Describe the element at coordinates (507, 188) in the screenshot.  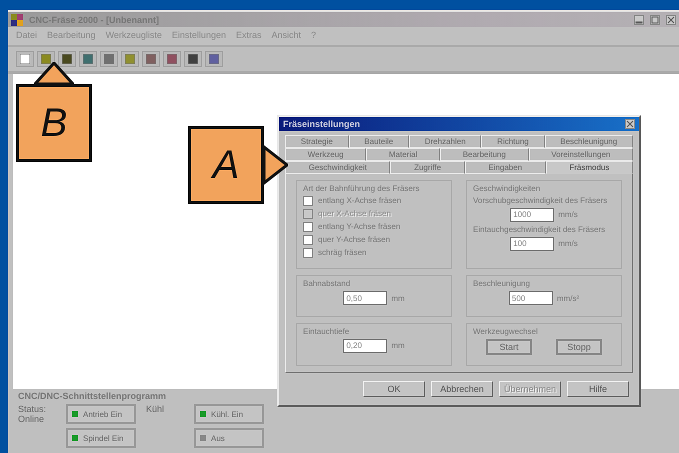
I see `group-title: Geschwindigkeiten` at that location.